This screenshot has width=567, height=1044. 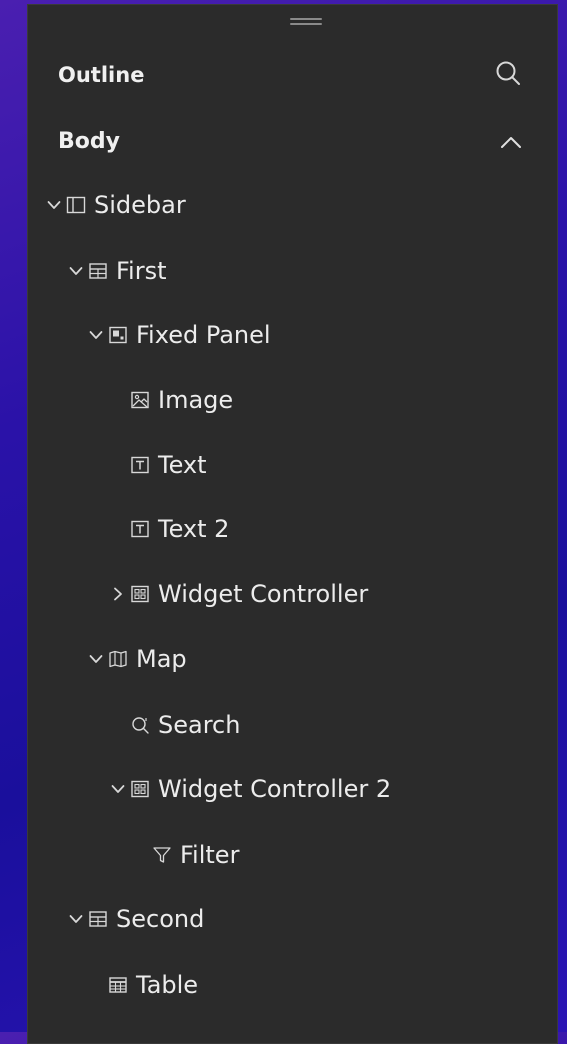 What do you see at coordinates (339, 855) in the screenshot?
I see `tree-item-filter: Filter` at bounding box center [339, 855].